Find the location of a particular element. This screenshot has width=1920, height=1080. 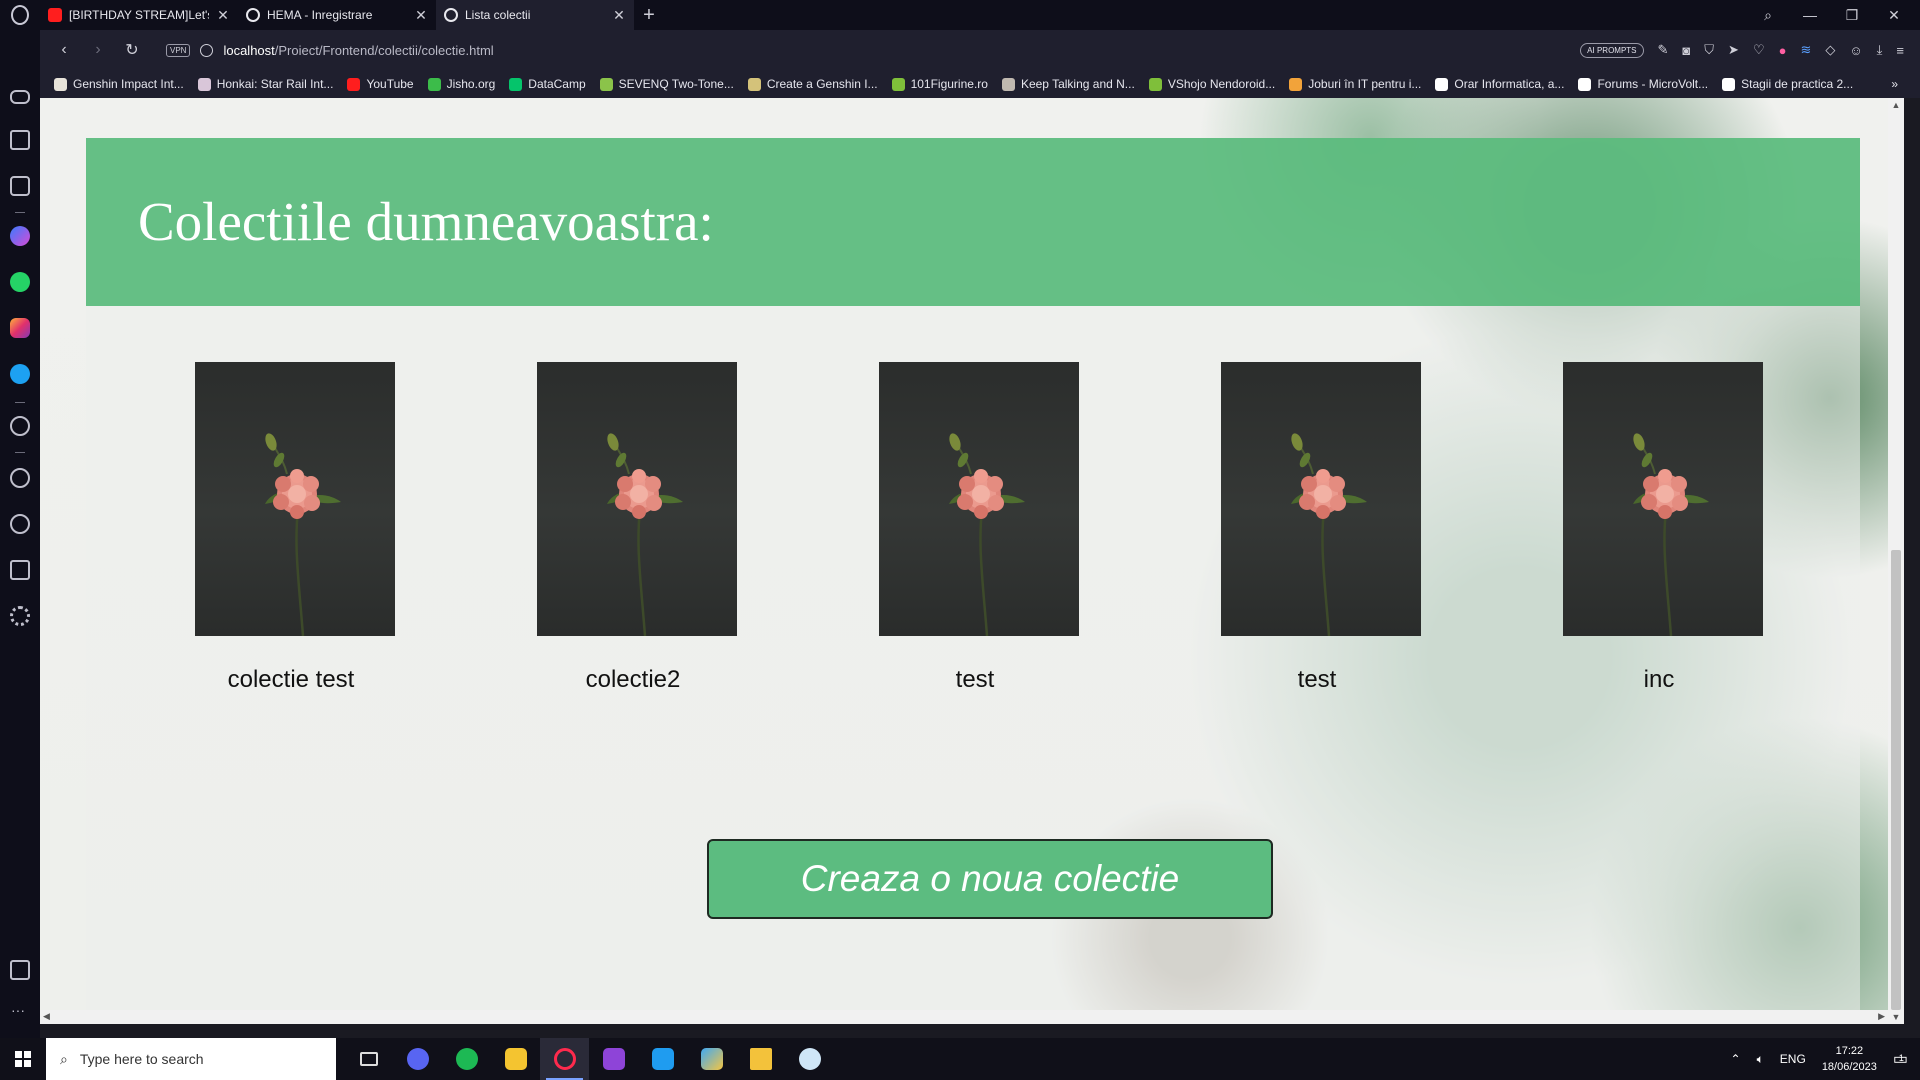

app-icon-yellow is located at coordinates (515, 1059).